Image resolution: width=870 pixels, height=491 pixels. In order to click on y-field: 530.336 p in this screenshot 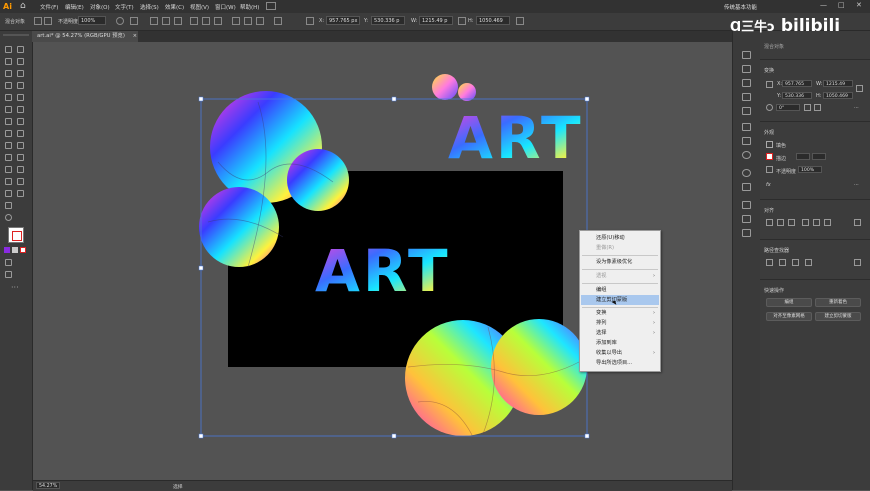, I will do `click(388, 20)`.